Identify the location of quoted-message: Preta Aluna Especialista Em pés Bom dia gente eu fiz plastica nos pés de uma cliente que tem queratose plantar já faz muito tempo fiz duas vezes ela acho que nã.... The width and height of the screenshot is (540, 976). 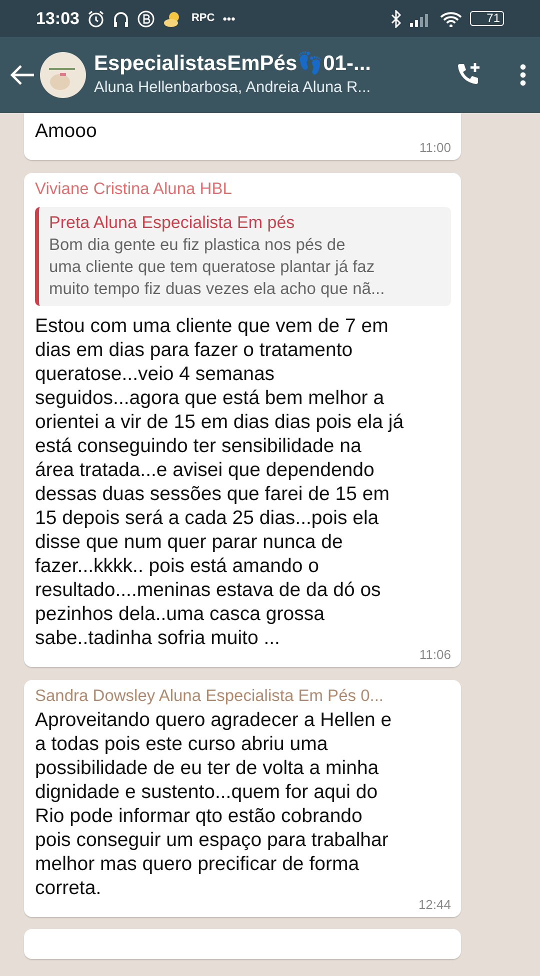
(243, 256).